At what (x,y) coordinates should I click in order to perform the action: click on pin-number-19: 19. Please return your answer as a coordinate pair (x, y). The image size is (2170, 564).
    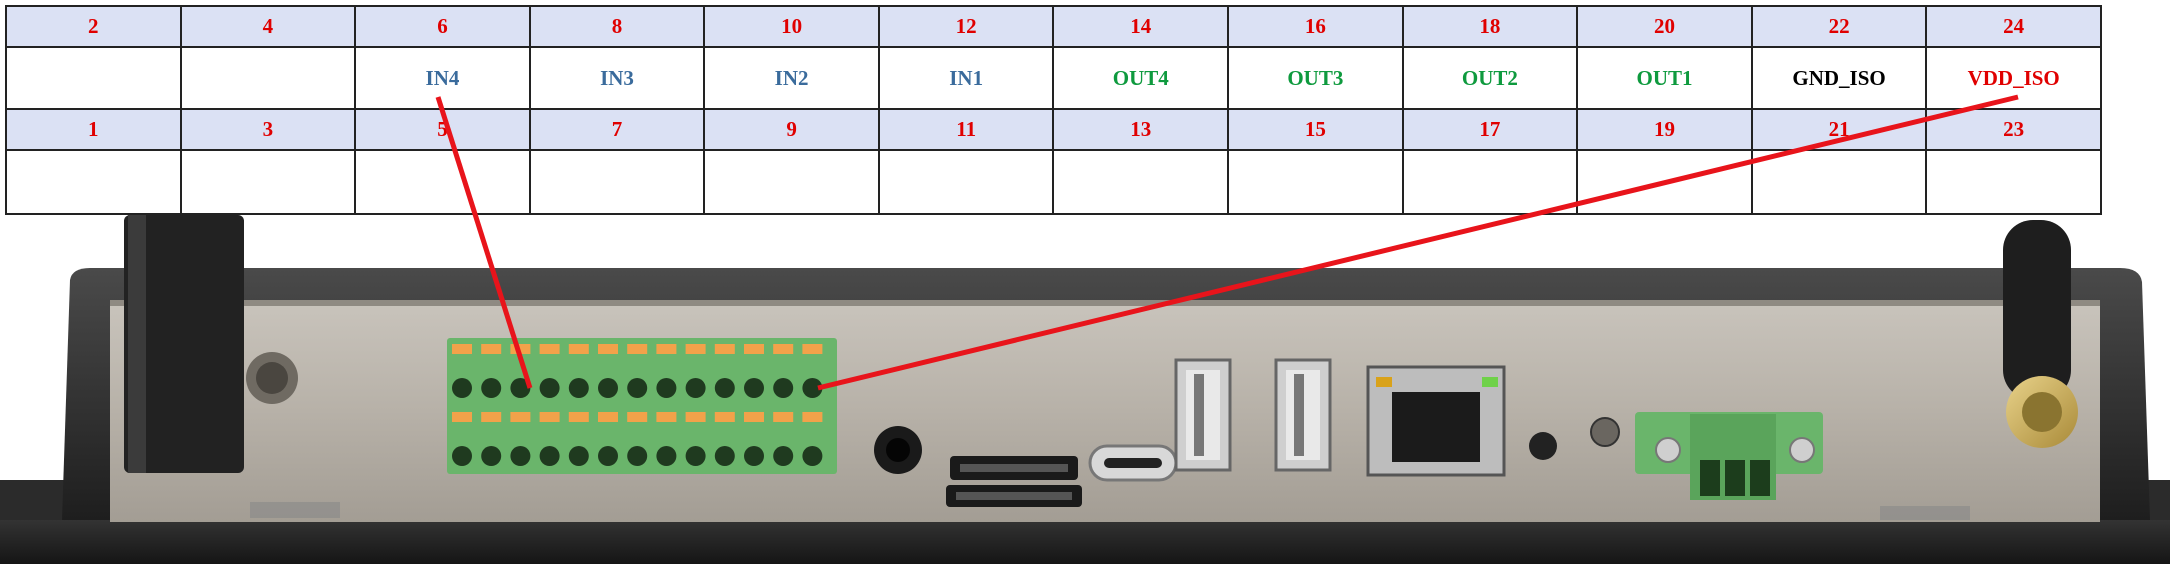
    Looking at the image, I should click on (1664, 129).